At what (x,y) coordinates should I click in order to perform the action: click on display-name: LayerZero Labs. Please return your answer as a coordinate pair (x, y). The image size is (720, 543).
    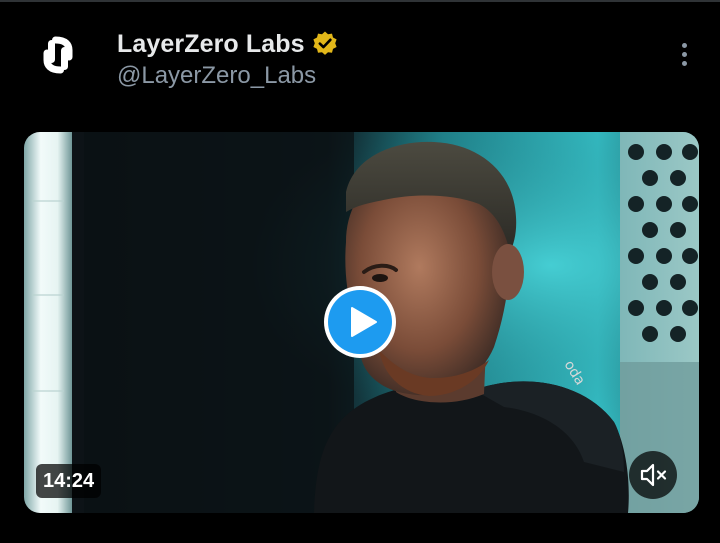
    Looking at the image, I should click on (211, 44).